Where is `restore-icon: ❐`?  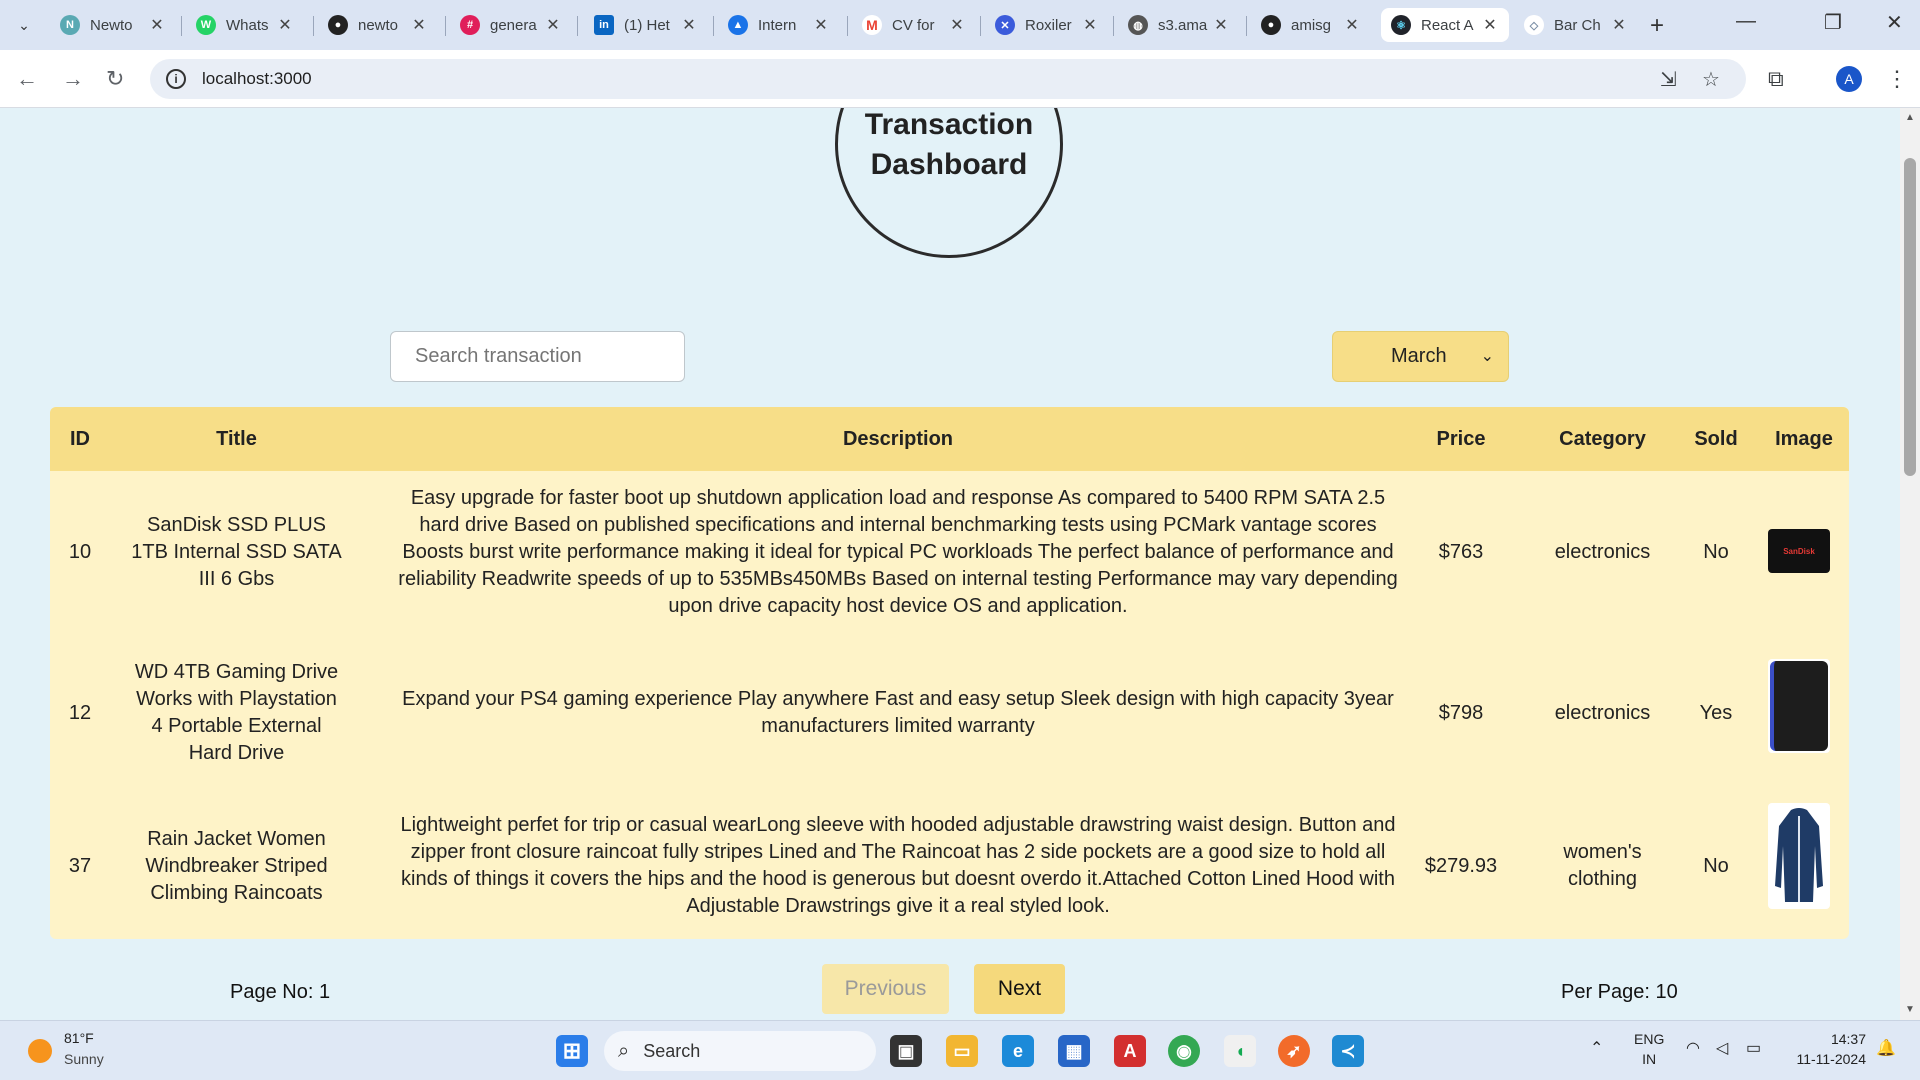 restore-icon: ❐ is located at coordinates (1833, 22).